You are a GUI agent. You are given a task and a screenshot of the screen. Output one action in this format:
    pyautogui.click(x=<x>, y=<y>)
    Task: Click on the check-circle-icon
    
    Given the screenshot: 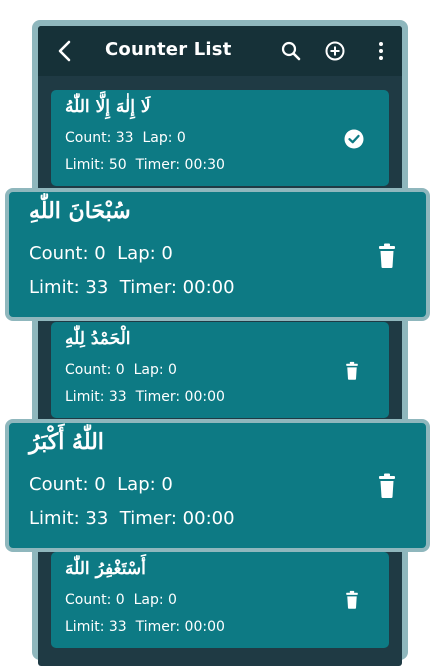 What is the action you would take?
    pyautogui.click(x=354, y=141)
    